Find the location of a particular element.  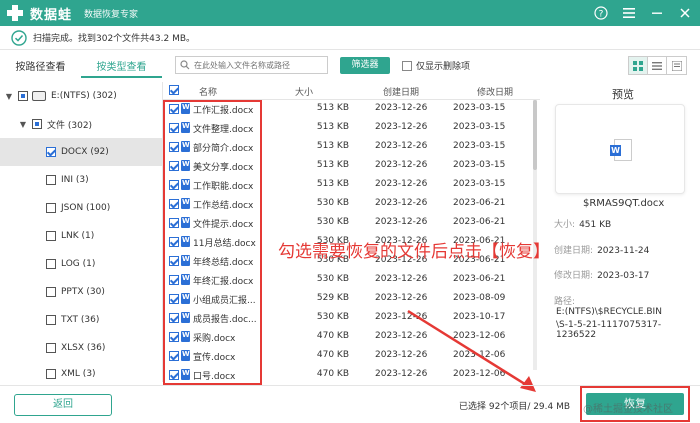

file-name: 采购.docx is located at coordinates (214, 339).